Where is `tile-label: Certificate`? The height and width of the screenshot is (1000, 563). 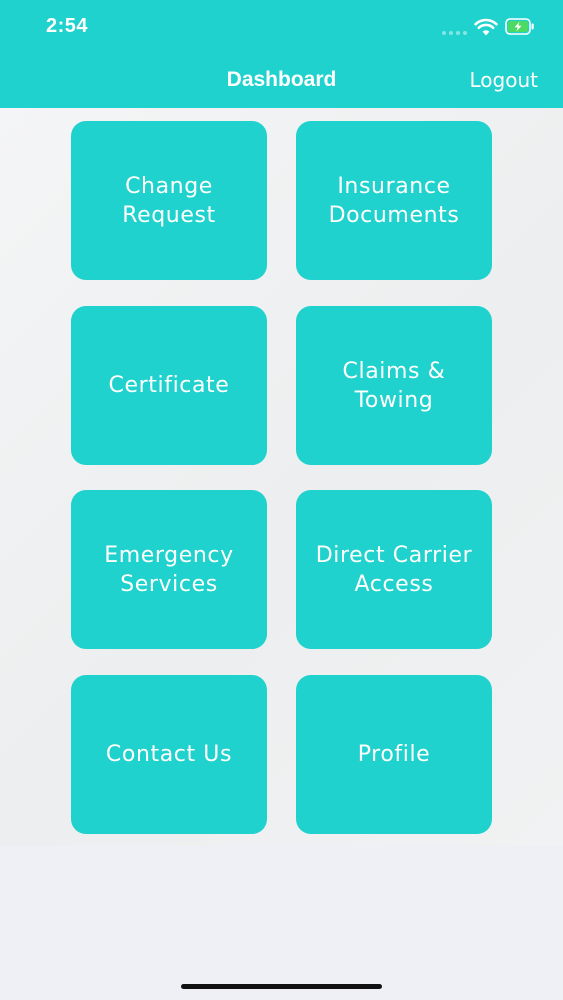
tile-label: Certificate is located at coordinates (169, 385).